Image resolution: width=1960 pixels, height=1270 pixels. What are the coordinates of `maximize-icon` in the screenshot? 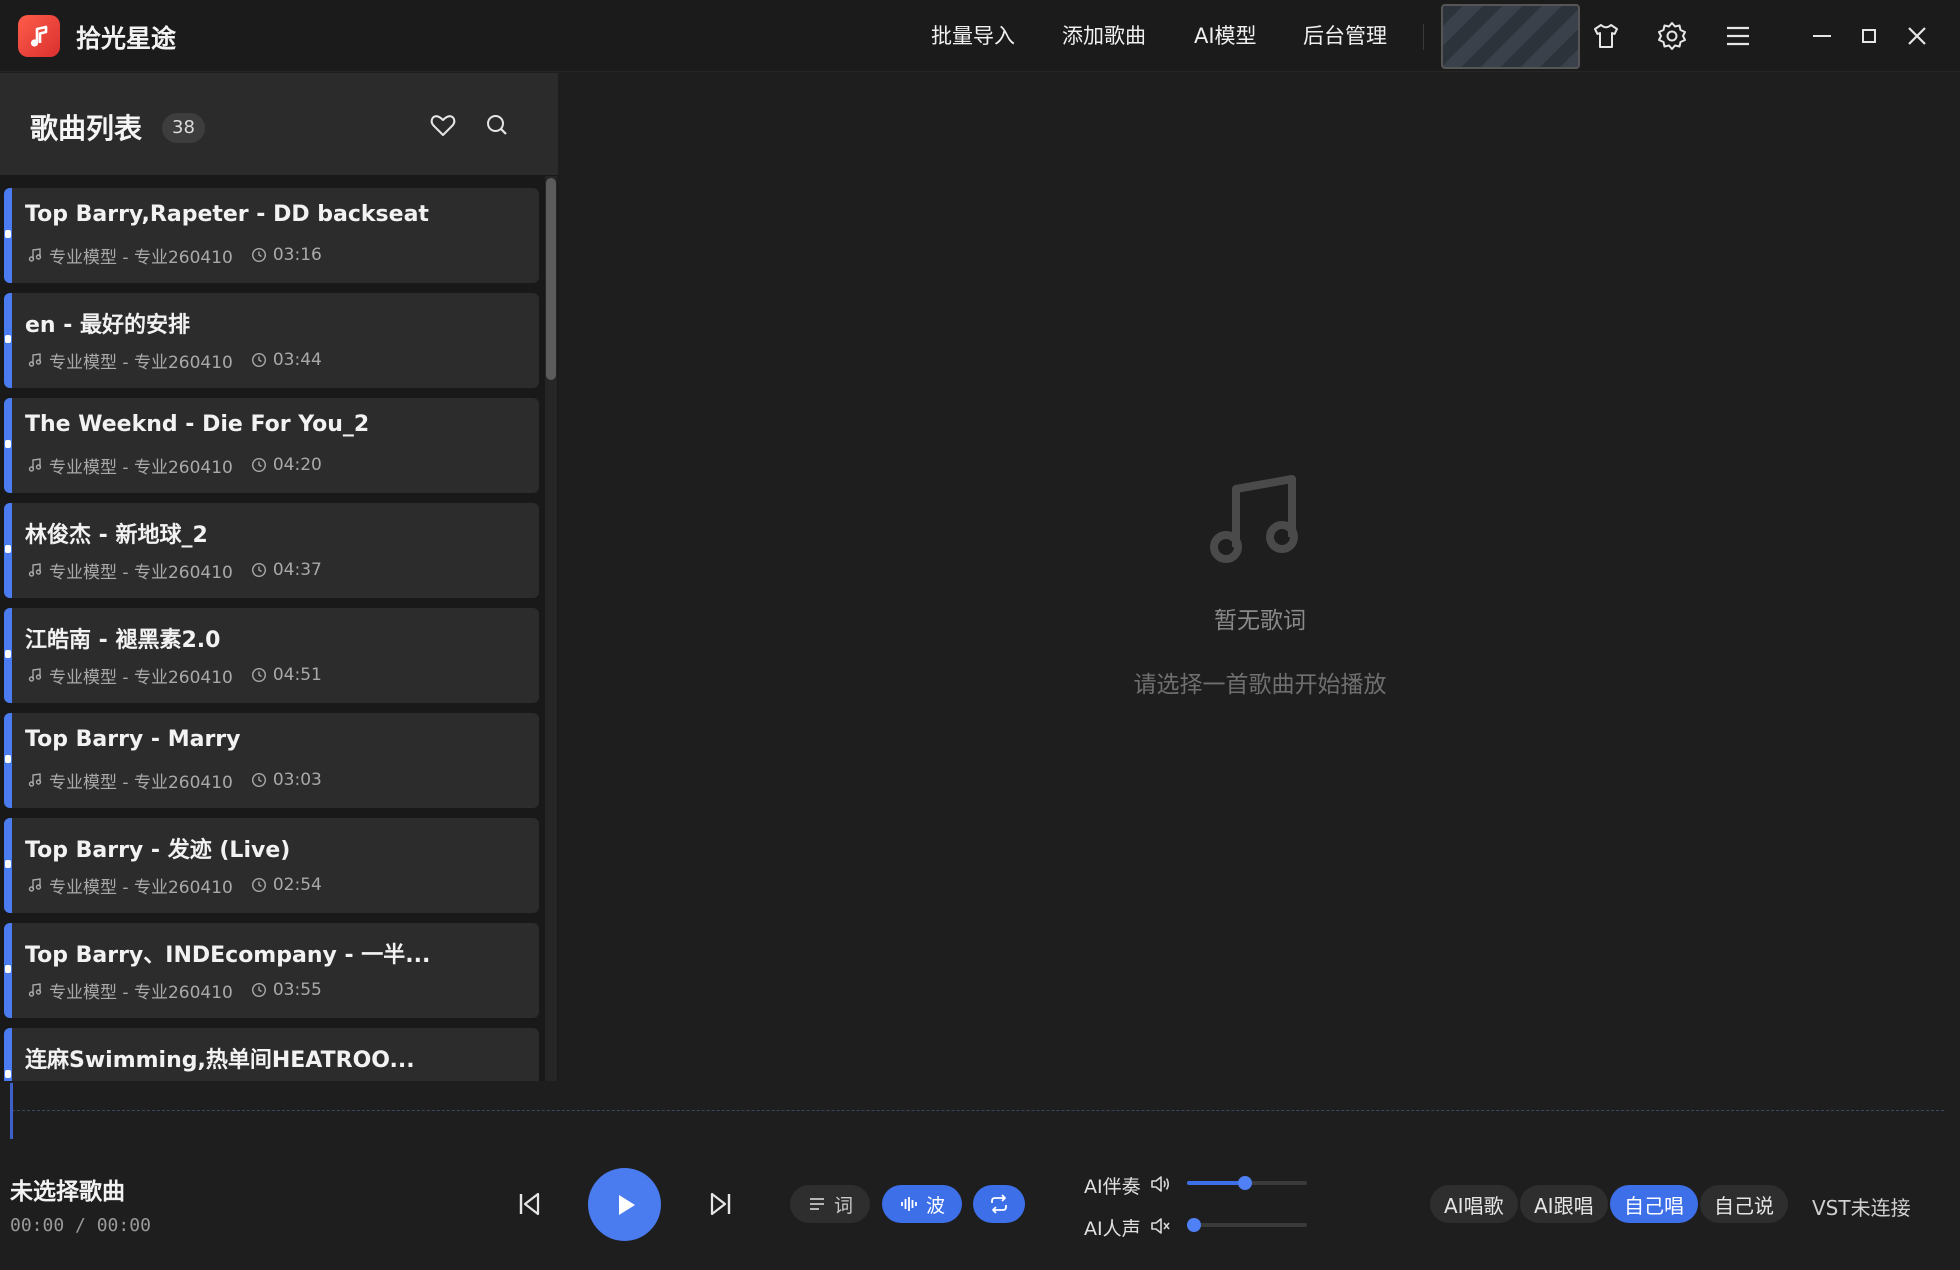 It's located at (1869, 36).